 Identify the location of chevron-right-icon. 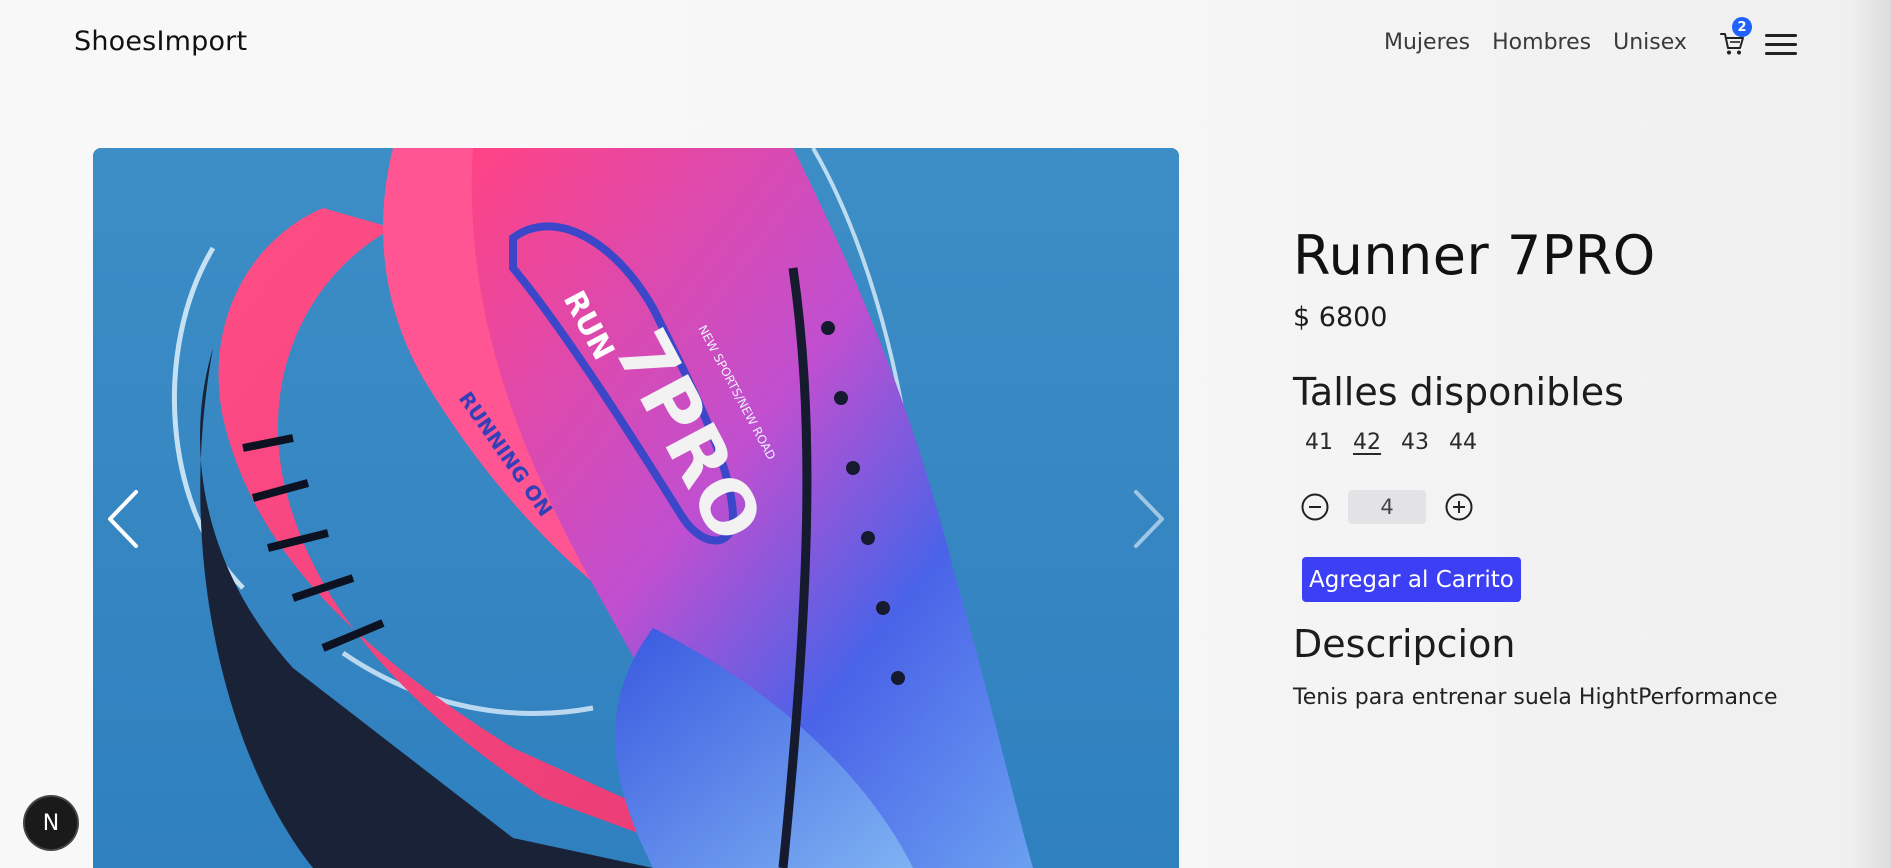
(1148, 519).